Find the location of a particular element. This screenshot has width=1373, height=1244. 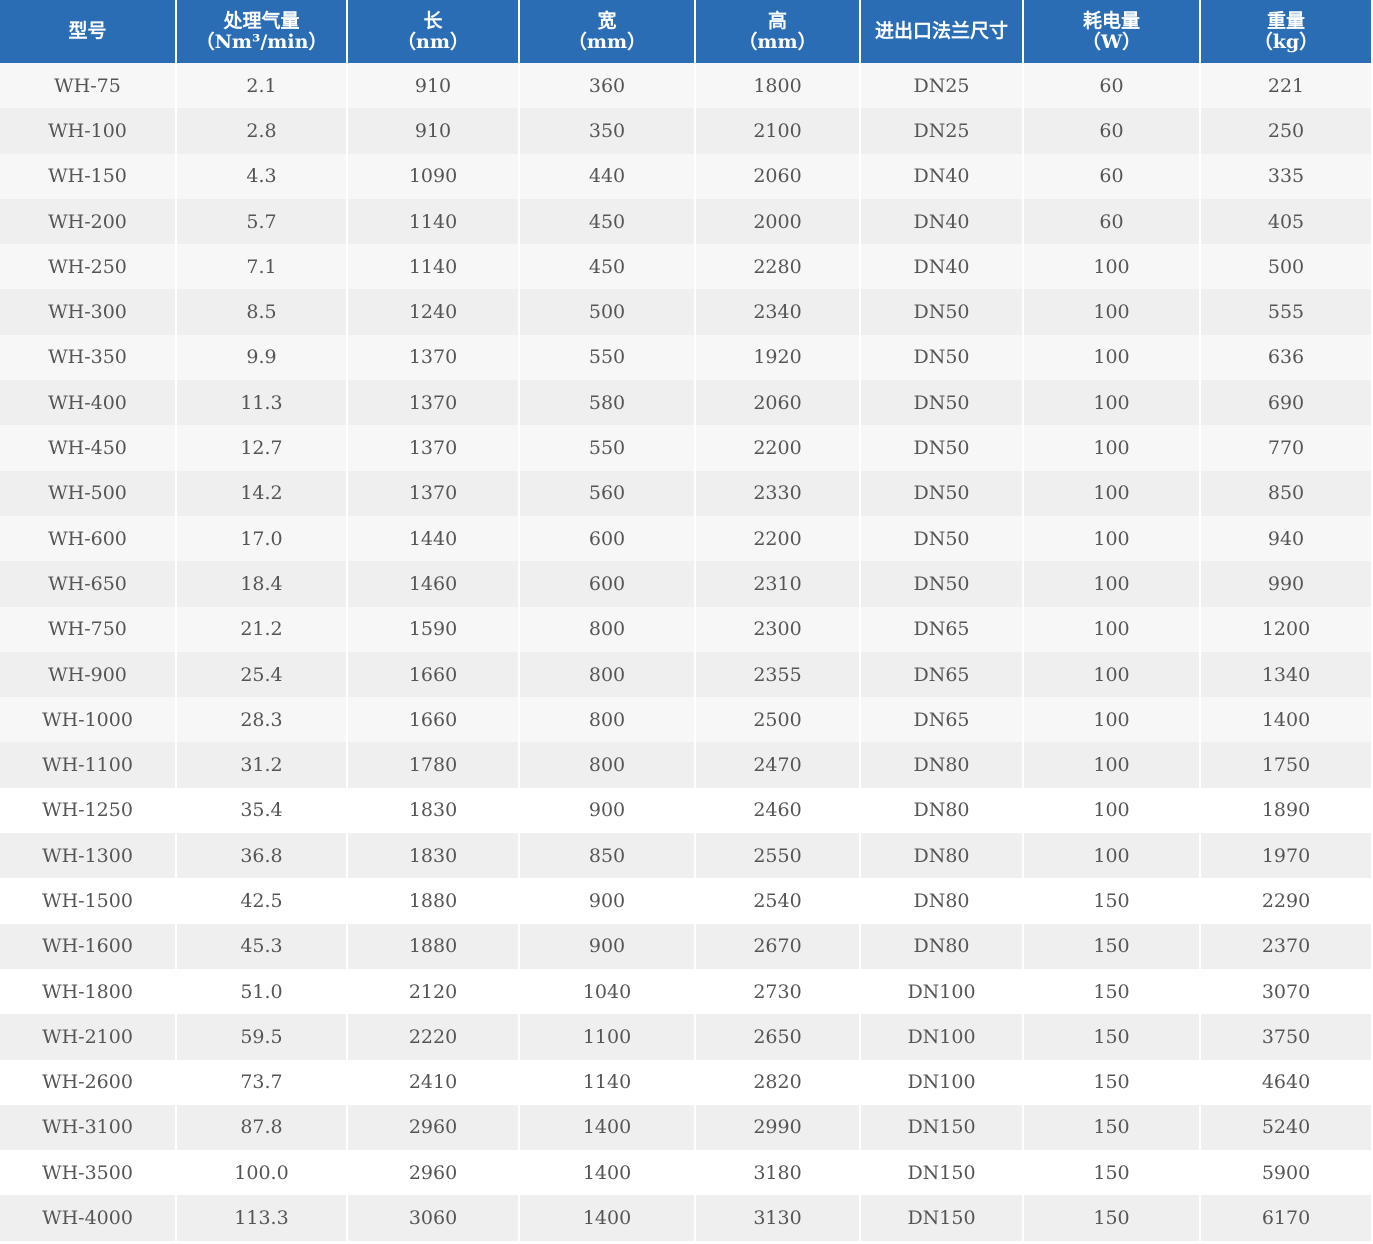

model-cell: WH-1300 is located at coordinates (88, 856).